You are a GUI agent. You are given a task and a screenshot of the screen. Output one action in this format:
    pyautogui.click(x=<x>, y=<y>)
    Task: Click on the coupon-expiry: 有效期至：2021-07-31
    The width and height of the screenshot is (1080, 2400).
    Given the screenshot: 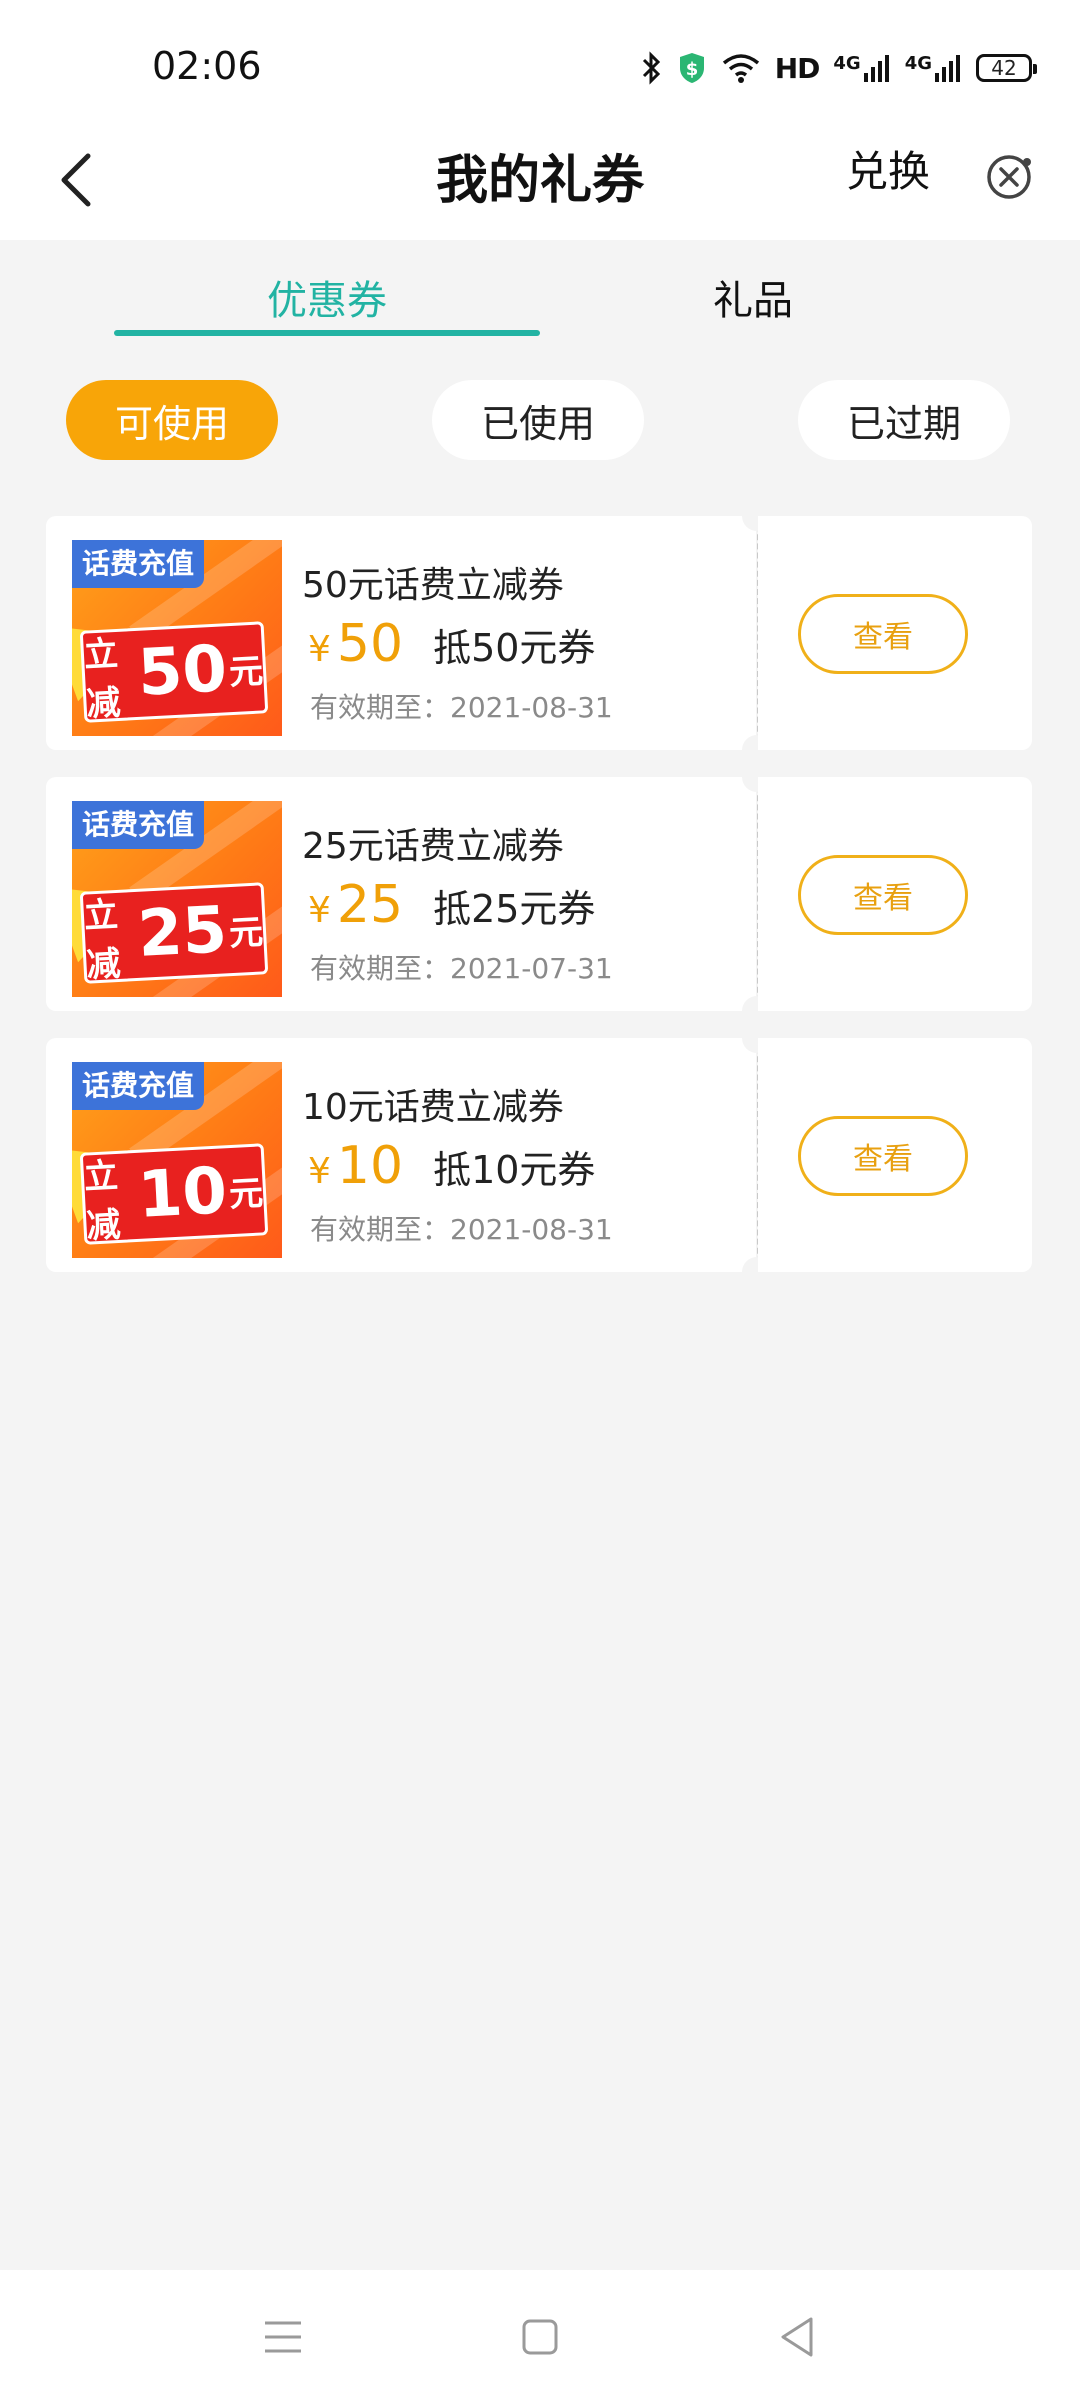 What is the action you would take?
    pyautogui.click(x=461, y=968)
    